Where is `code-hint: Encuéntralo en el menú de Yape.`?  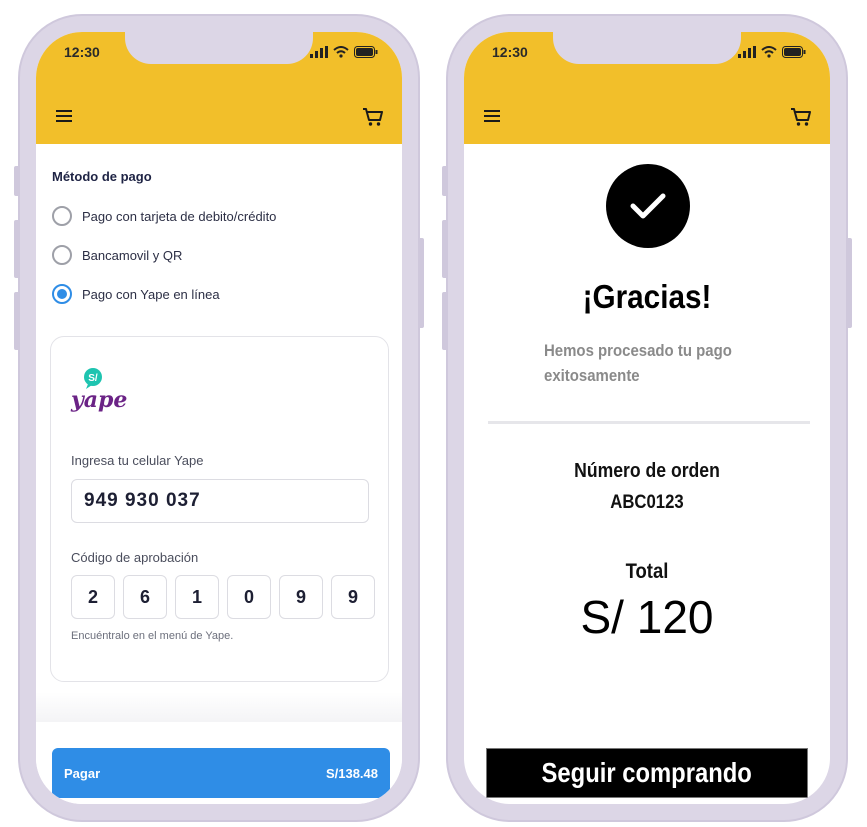
code-hint: Encuéntralo en el menú de Yape. is located at coordinates (152, 636).